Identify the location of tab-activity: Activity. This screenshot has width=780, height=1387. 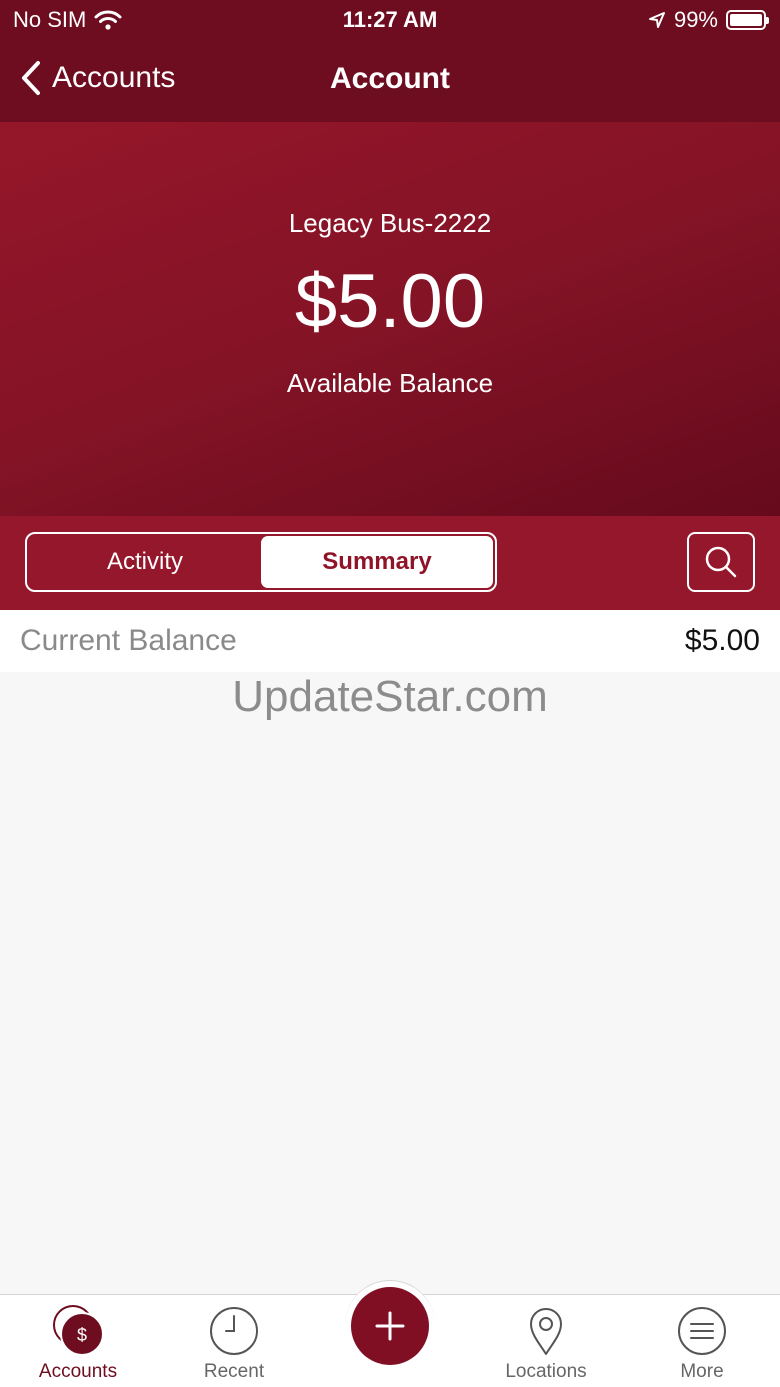
(145, 562).